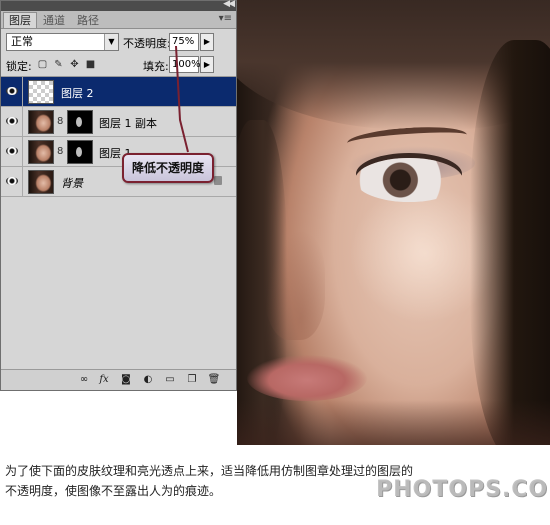 The image size is (550, 525). Describe the element at coordinates (88, 20) in the screenshot. I see `tab-paths: 路径` at that location.